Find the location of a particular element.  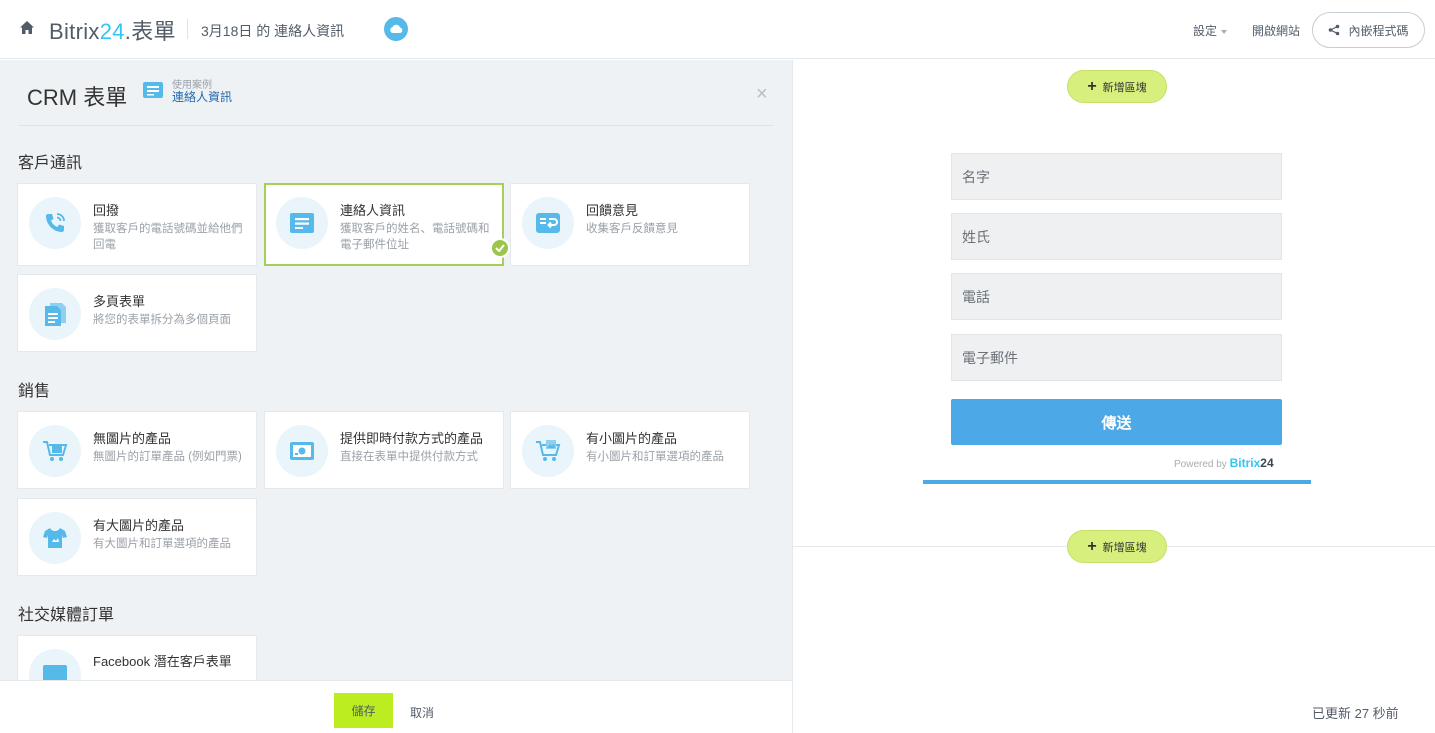

cart-icon is located at coordinates (55, 451).